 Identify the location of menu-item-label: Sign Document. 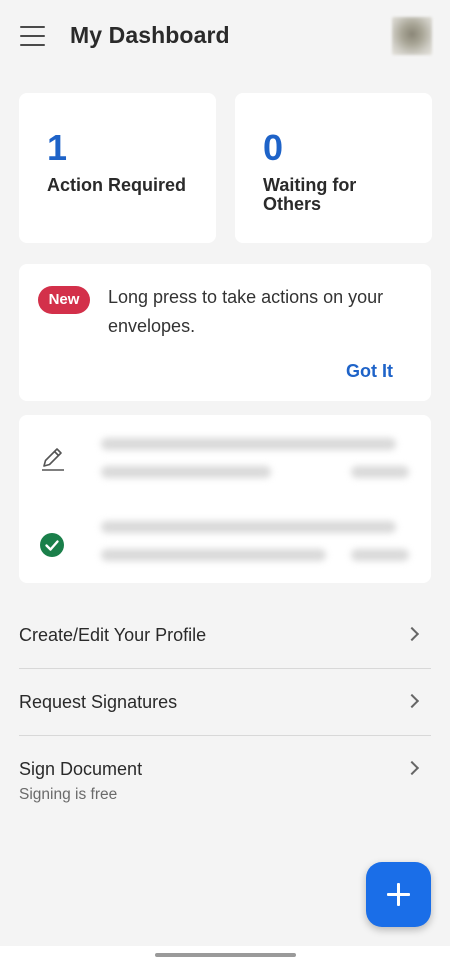
(81, 769).